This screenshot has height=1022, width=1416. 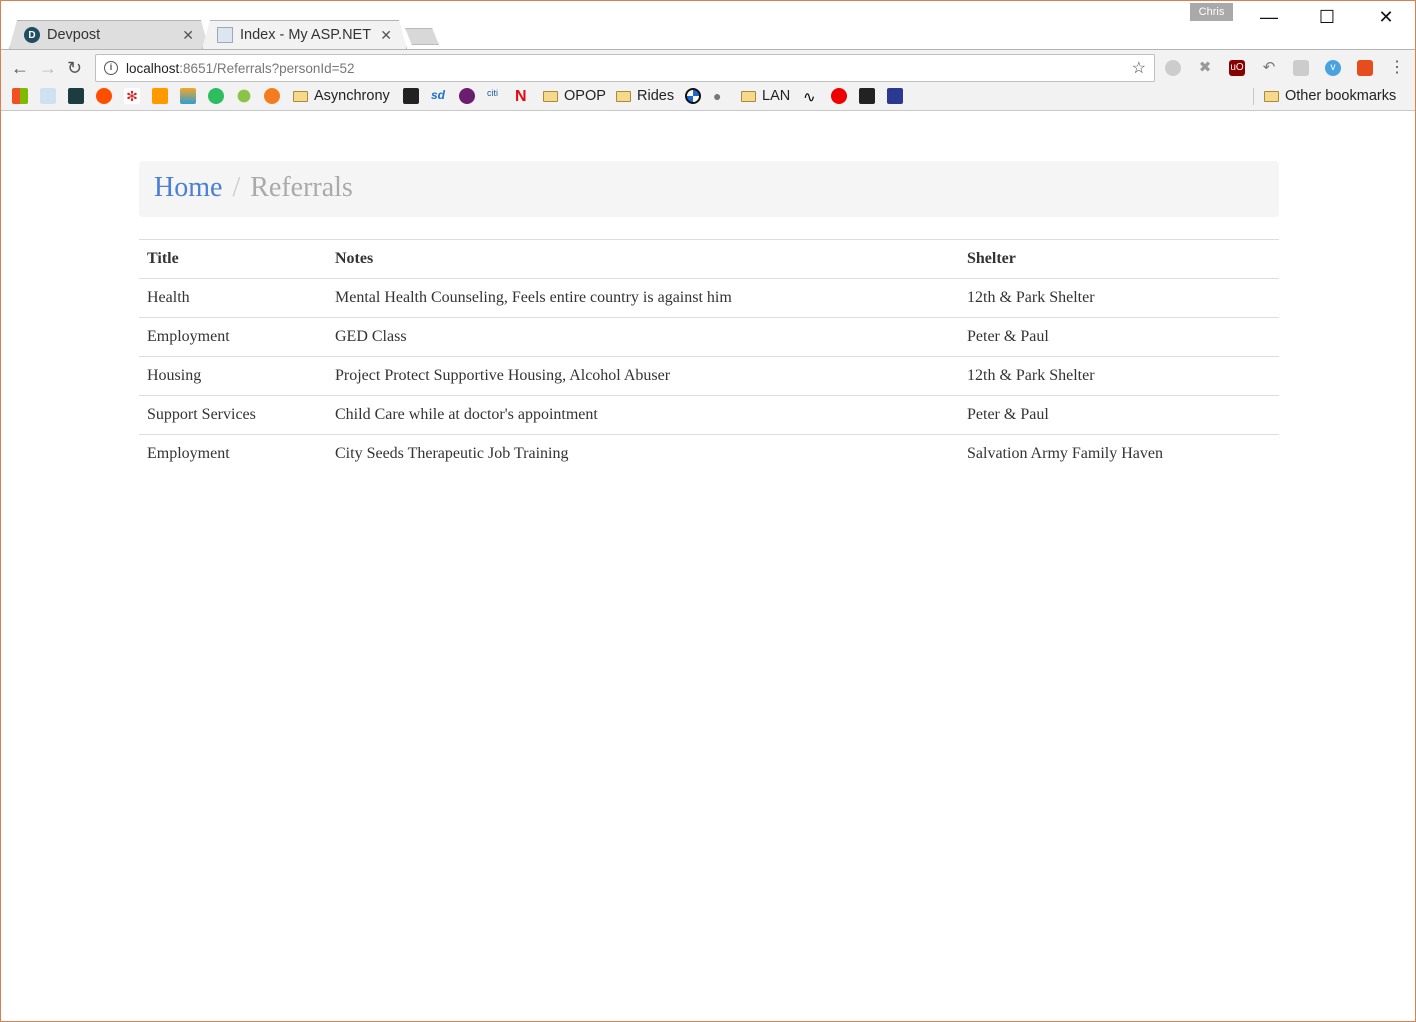 I want to click on wu-bookmark-icon, so click(x=867, y=96).